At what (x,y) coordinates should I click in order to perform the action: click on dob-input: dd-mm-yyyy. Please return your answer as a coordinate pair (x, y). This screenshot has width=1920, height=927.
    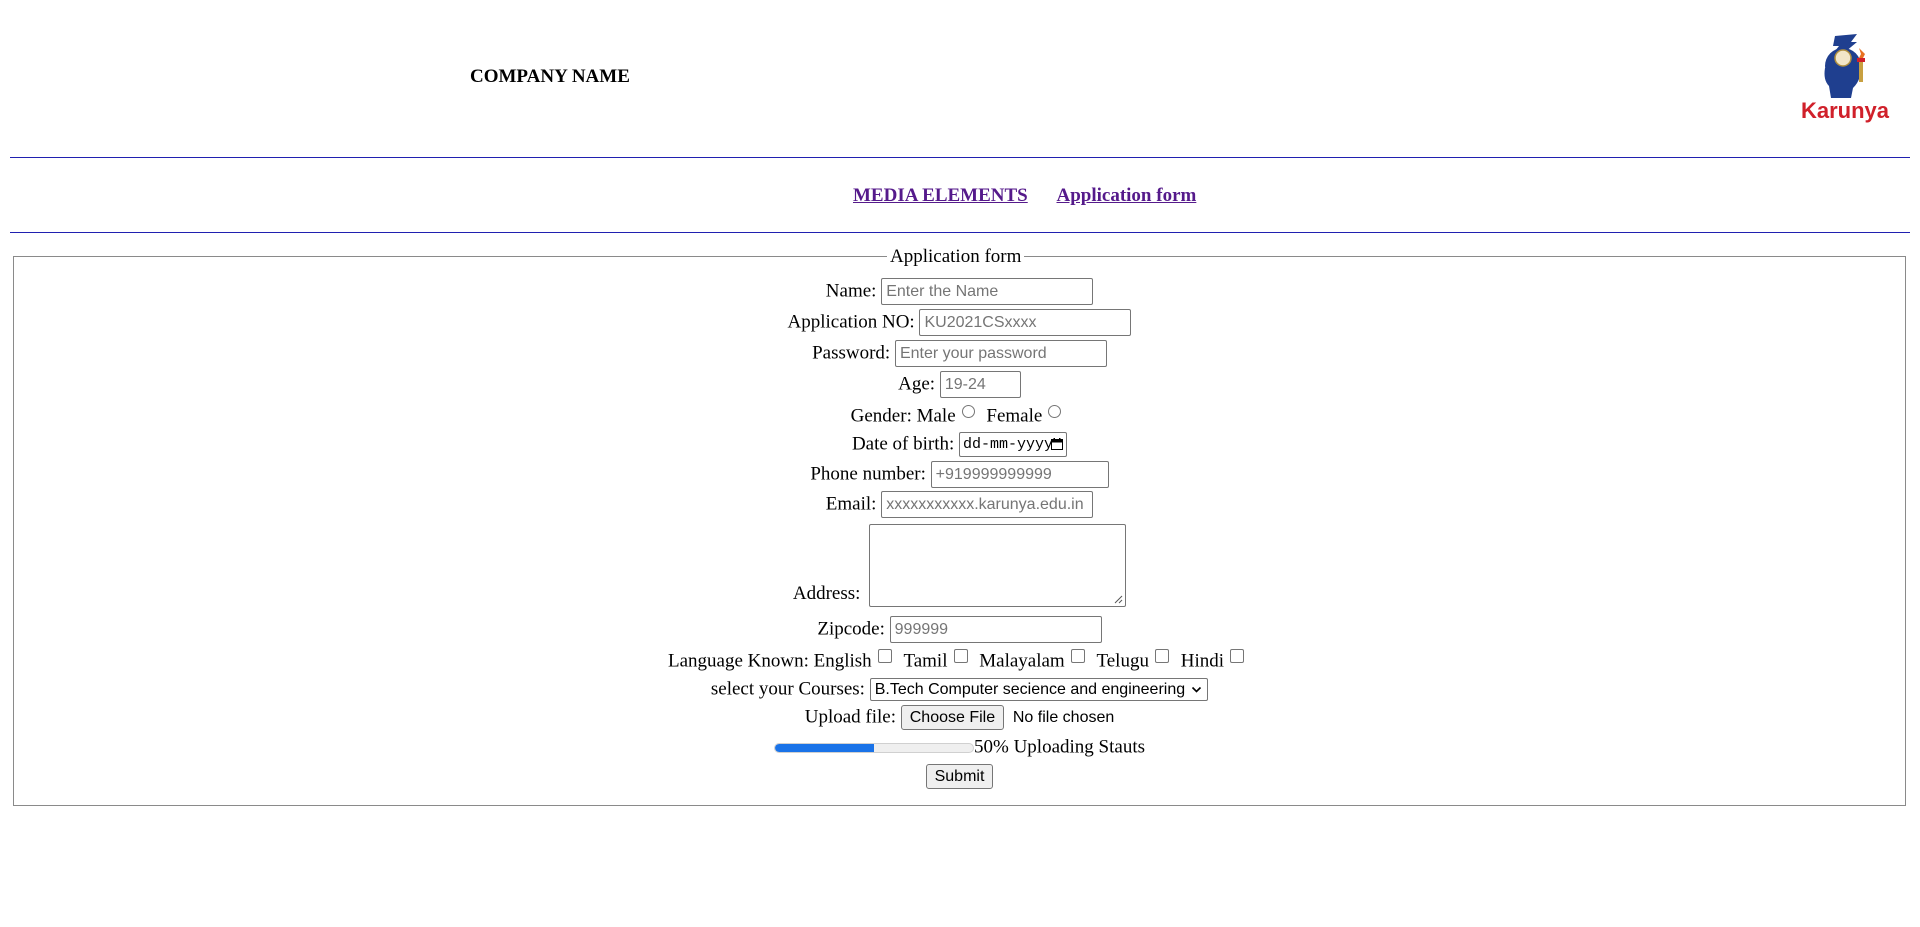
    Looking at the image, I should click on (1013, 445).